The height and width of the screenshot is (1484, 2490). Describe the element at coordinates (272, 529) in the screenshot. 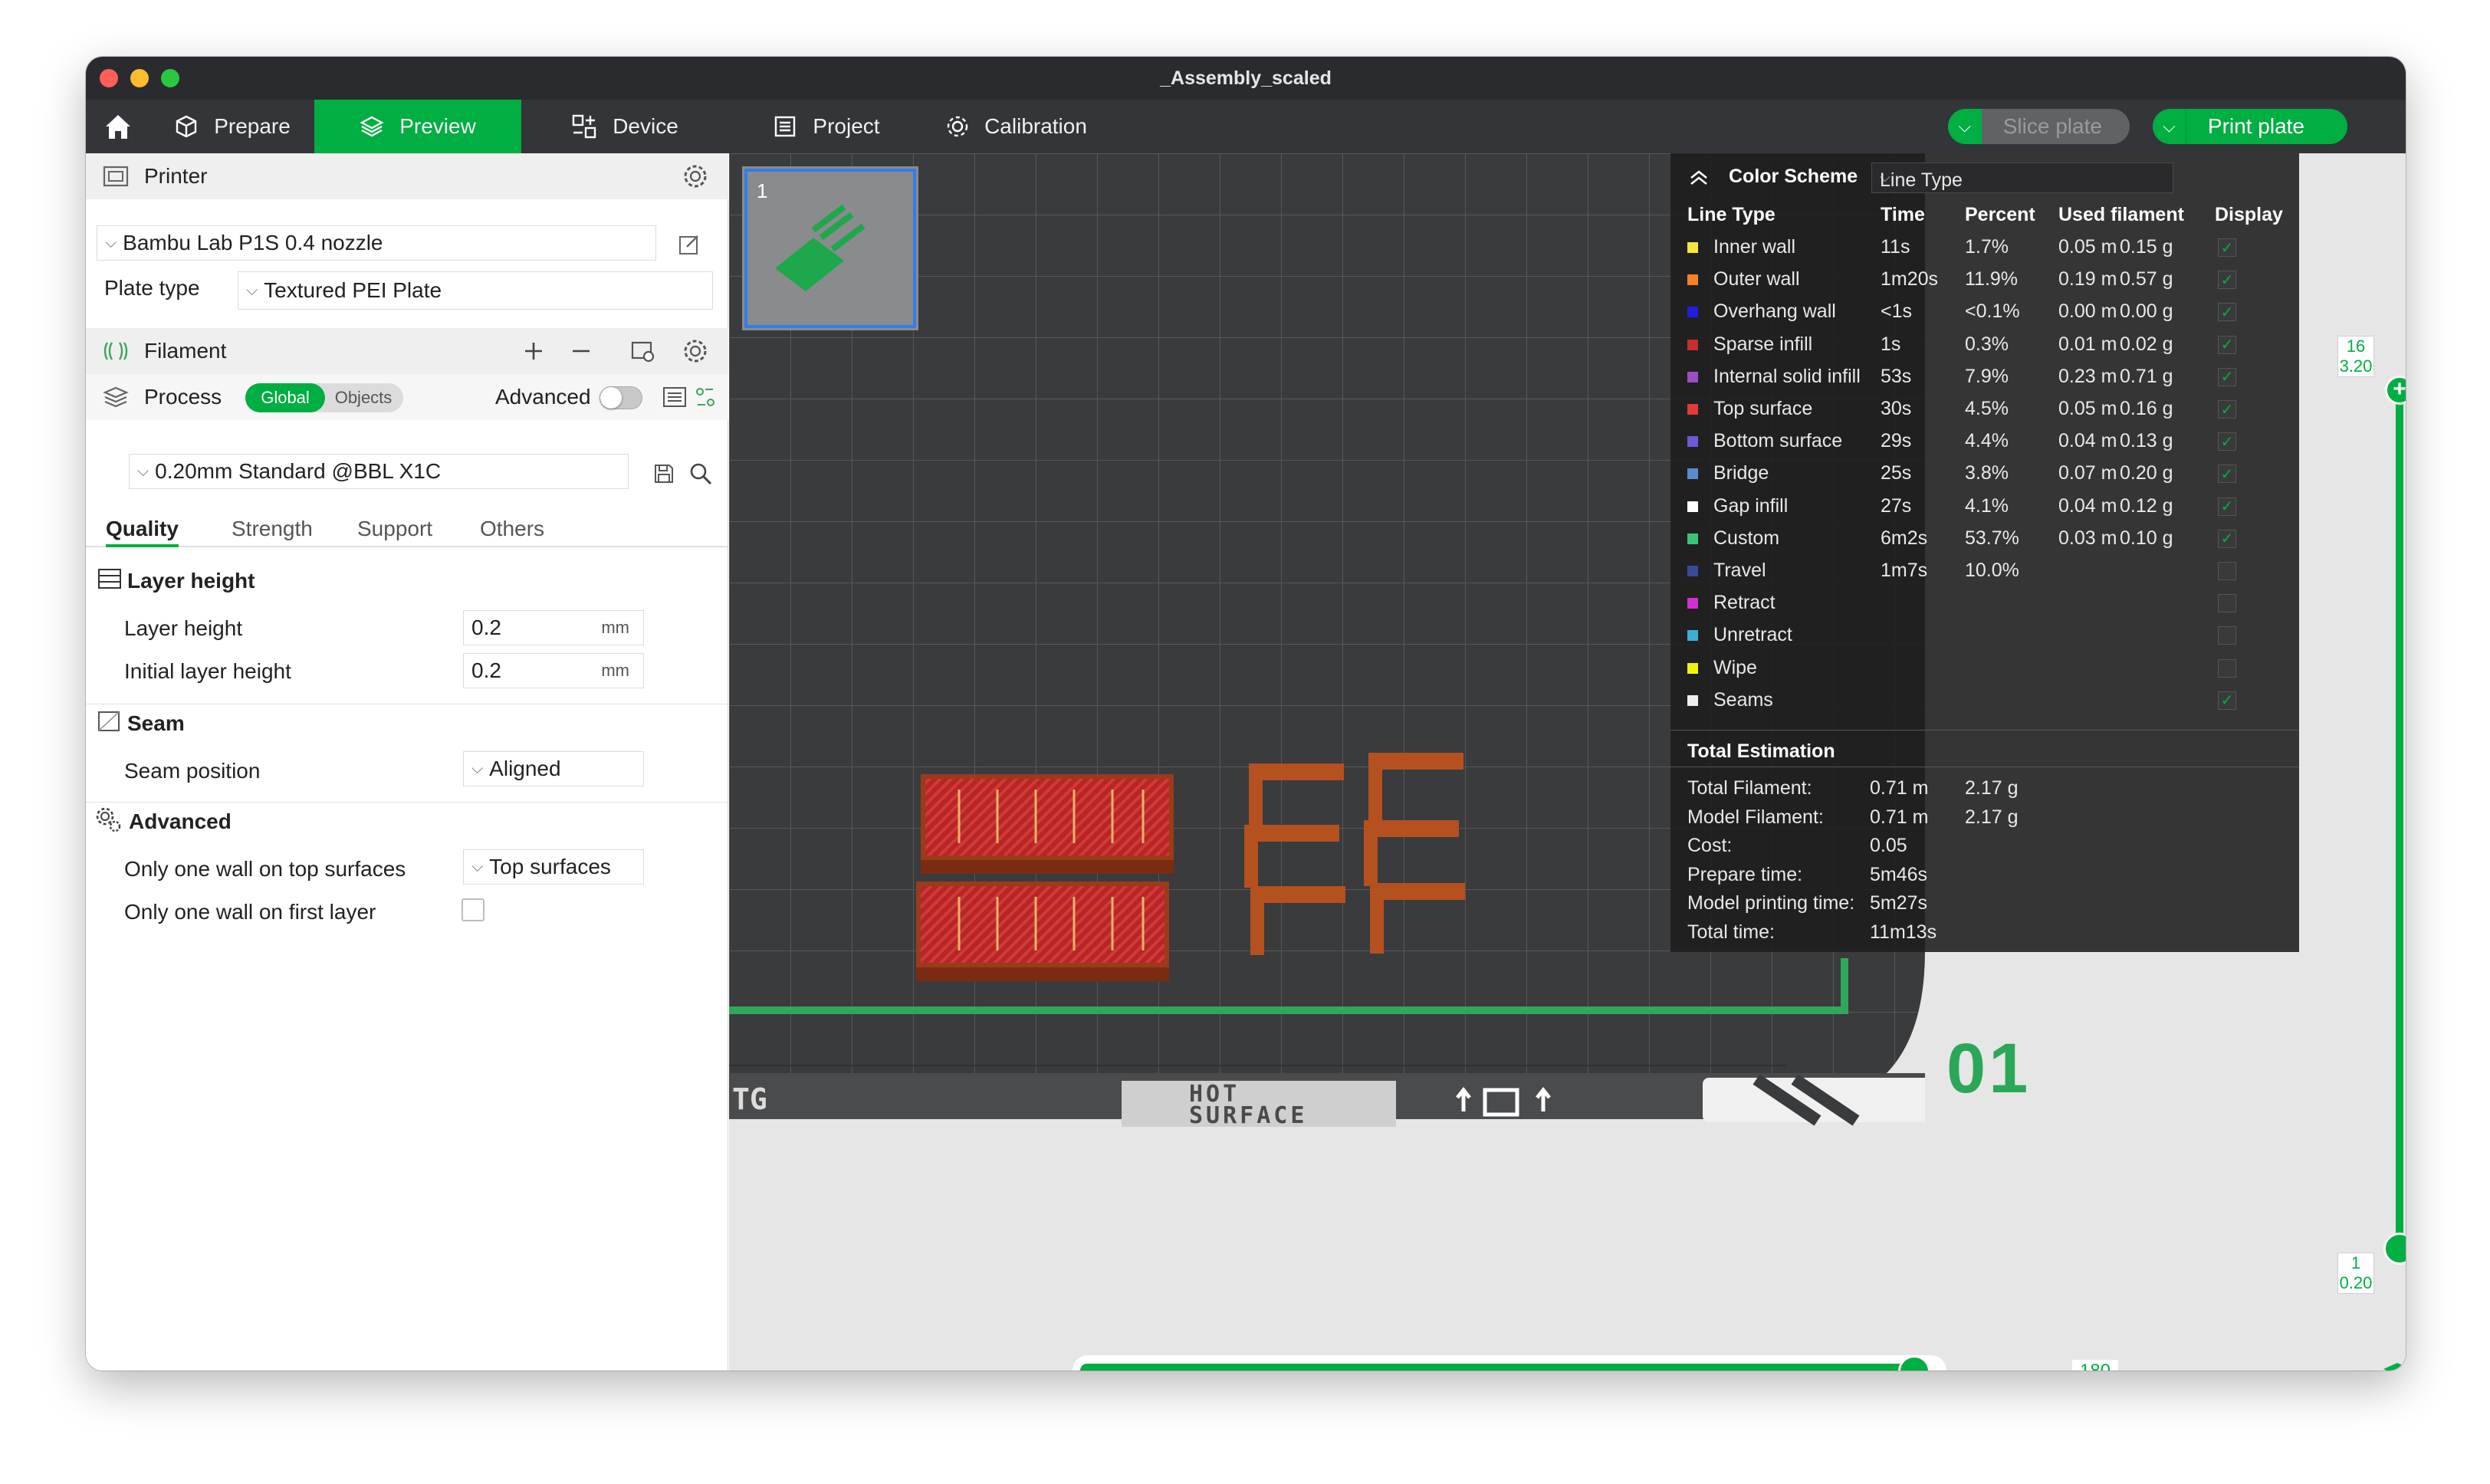

I see `subtab-strength: Strength` at that location.